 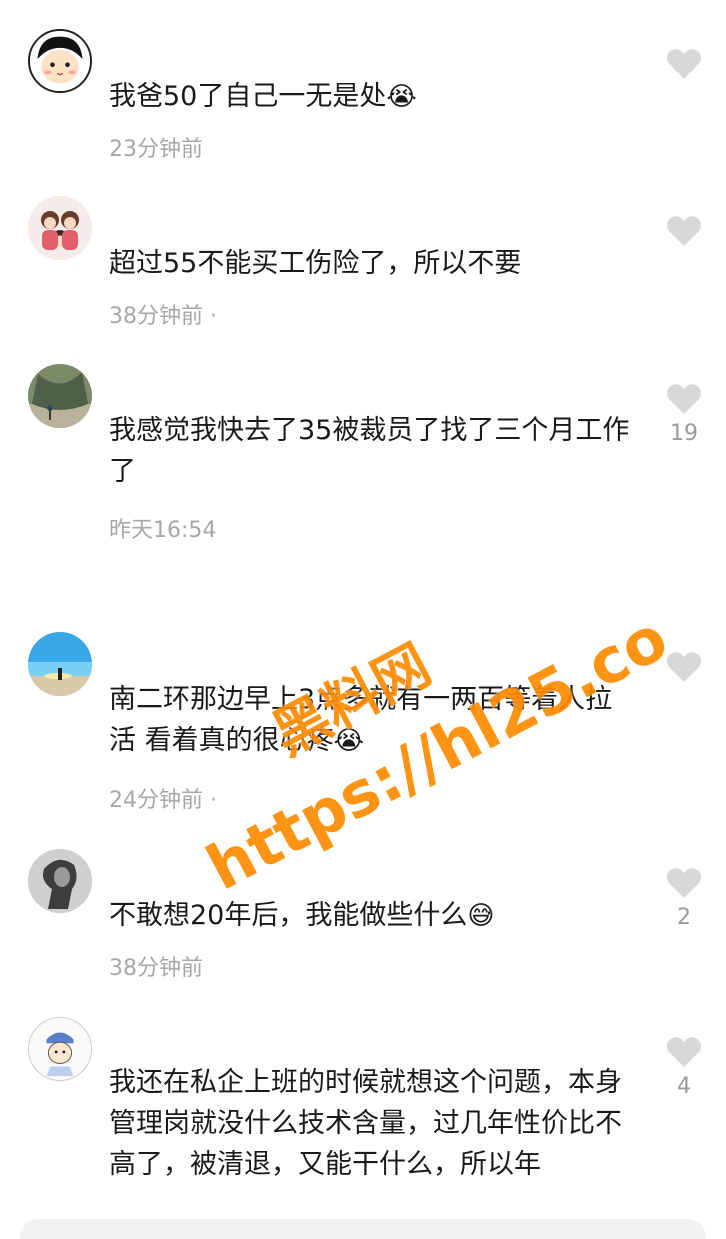 What do you see at coordinates (315, 263) in the screenshot?
I see `comment-text: 超过55不能买工伤险了，所以不要` at bounding box center [315, 263].